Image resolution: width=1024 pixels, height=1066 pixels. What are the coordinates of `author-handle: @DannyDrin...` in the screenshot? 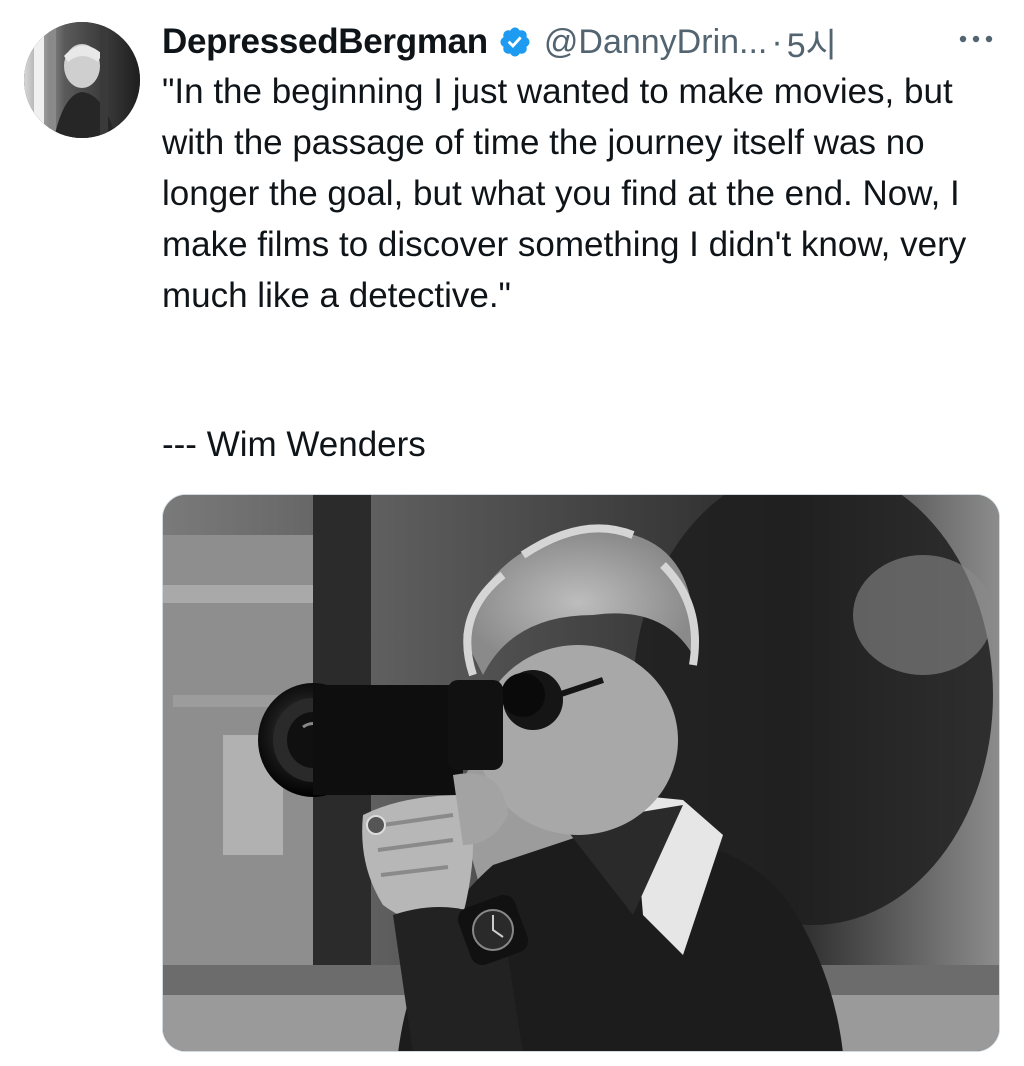 It's located at (655, 42).